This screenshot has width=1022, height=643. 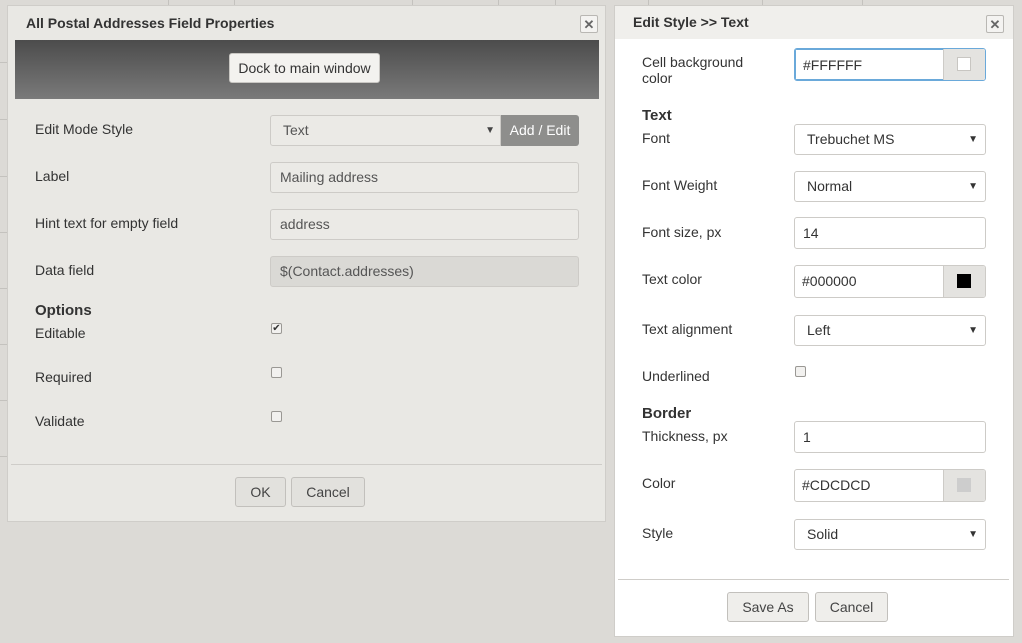 I want to click on dock-toolbar: Dock to main window, so click(x=307, y=69).